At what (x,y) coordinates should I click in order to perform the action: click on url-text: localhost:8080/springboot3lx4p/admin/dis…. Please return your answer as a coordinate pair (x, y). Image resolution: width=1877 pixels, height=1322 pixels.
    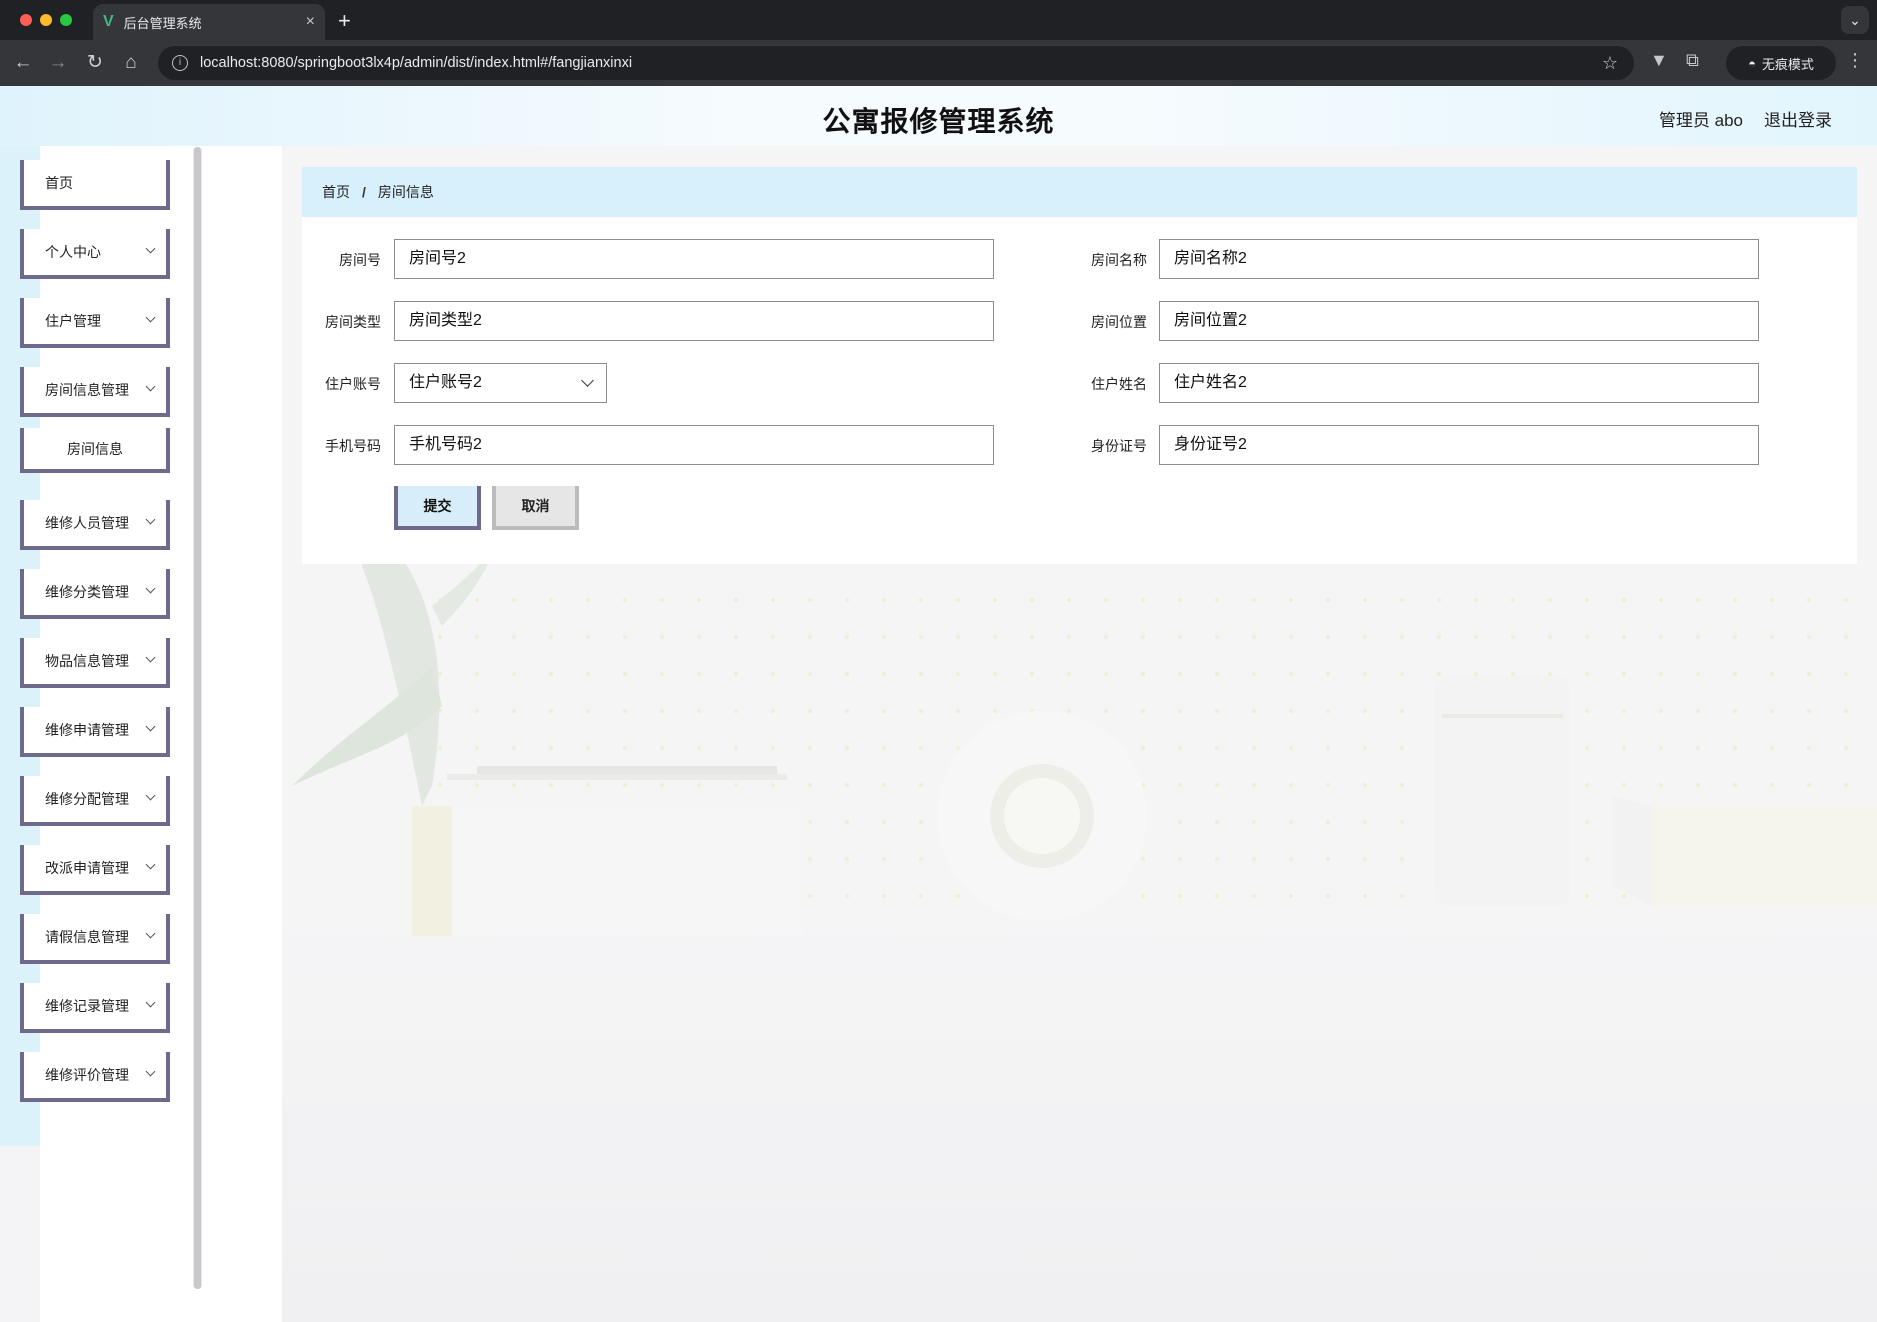
    Looking at the image, I should click on (416, 63).